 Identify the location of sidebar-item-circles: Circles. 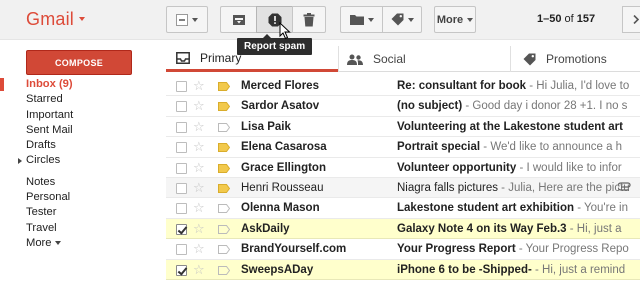
(80, 160).